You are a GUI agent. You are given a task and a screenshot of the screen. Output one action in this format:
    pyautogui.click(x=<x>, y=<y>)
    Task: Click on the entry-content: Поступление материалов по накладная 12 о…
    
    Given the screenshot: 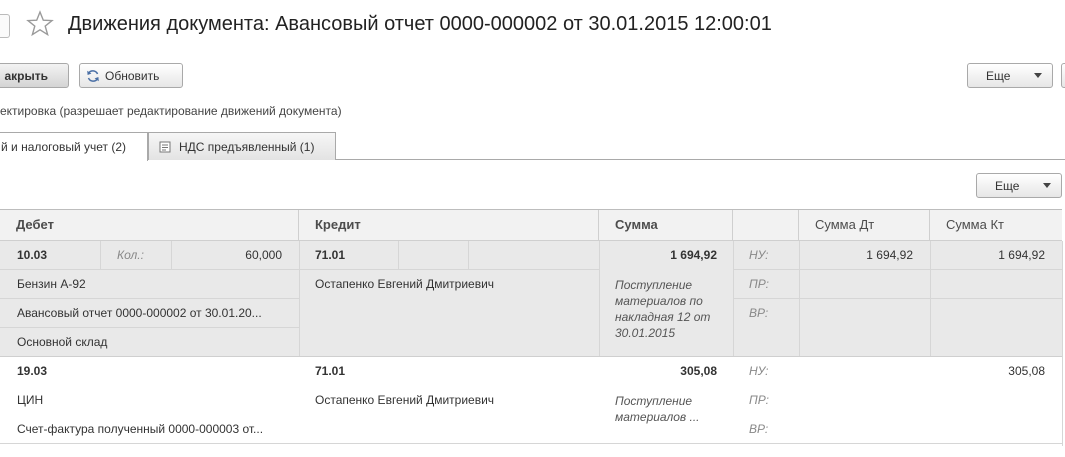 What is the action you would take?
    pyautogui.click(x=663, y=309)
    